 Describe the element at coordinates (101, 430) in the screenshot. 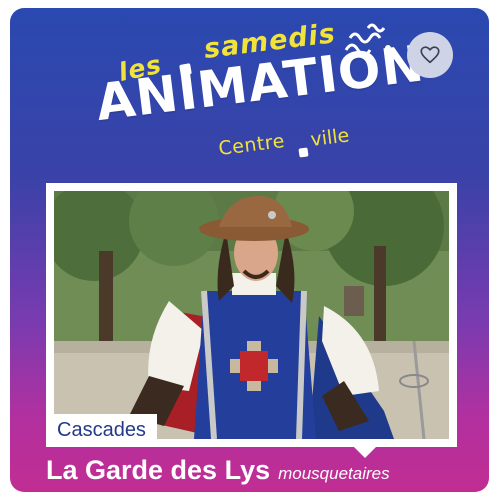

I see `location-label: Cascades` at that location.